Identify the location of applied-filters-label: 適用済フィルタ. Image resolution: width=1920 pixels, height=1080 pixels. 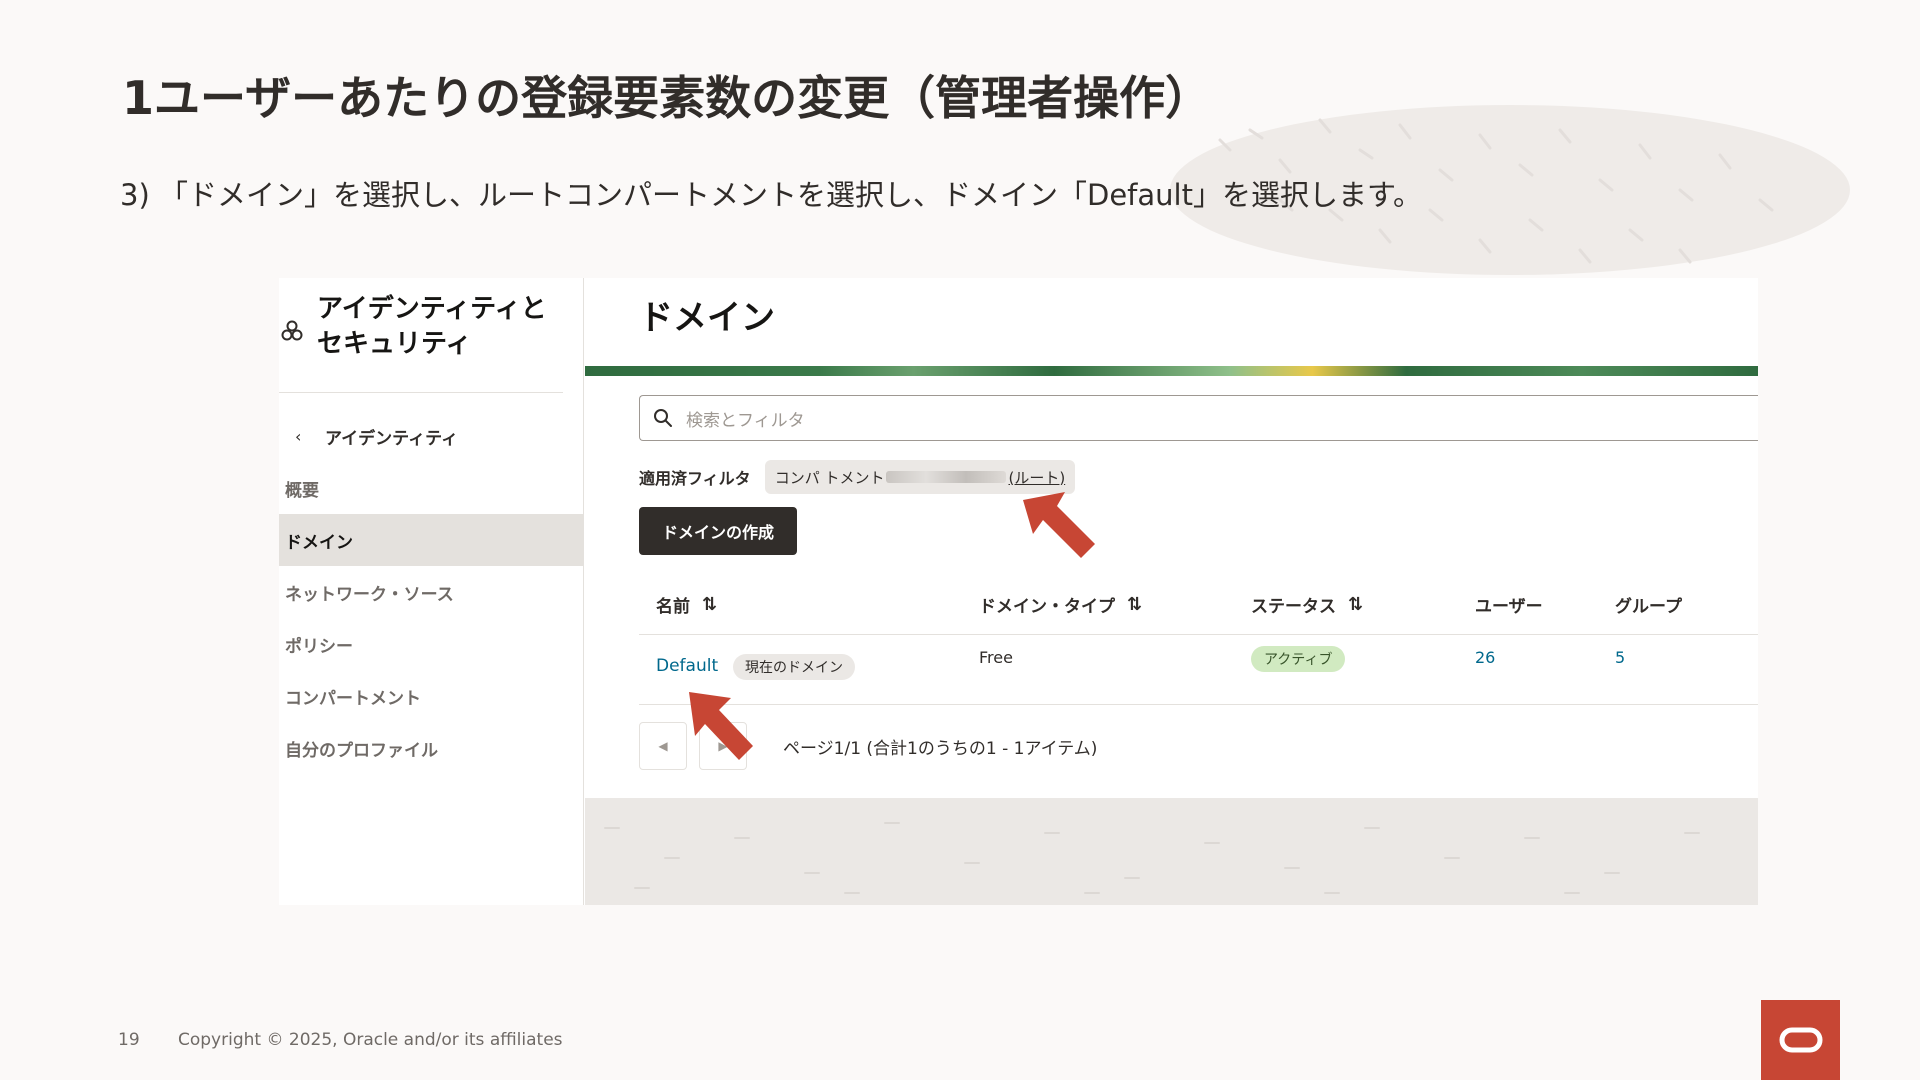
(695, 478).